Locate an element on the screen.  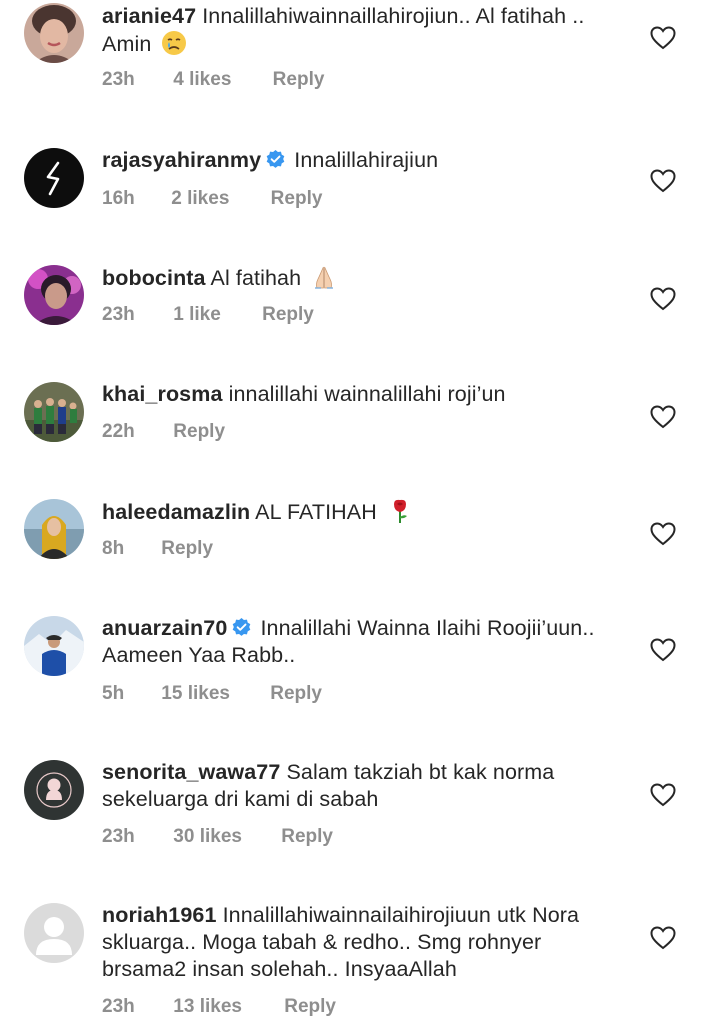
comment-text: bobocinta Al fatihah is located at coordinates (362, 278).